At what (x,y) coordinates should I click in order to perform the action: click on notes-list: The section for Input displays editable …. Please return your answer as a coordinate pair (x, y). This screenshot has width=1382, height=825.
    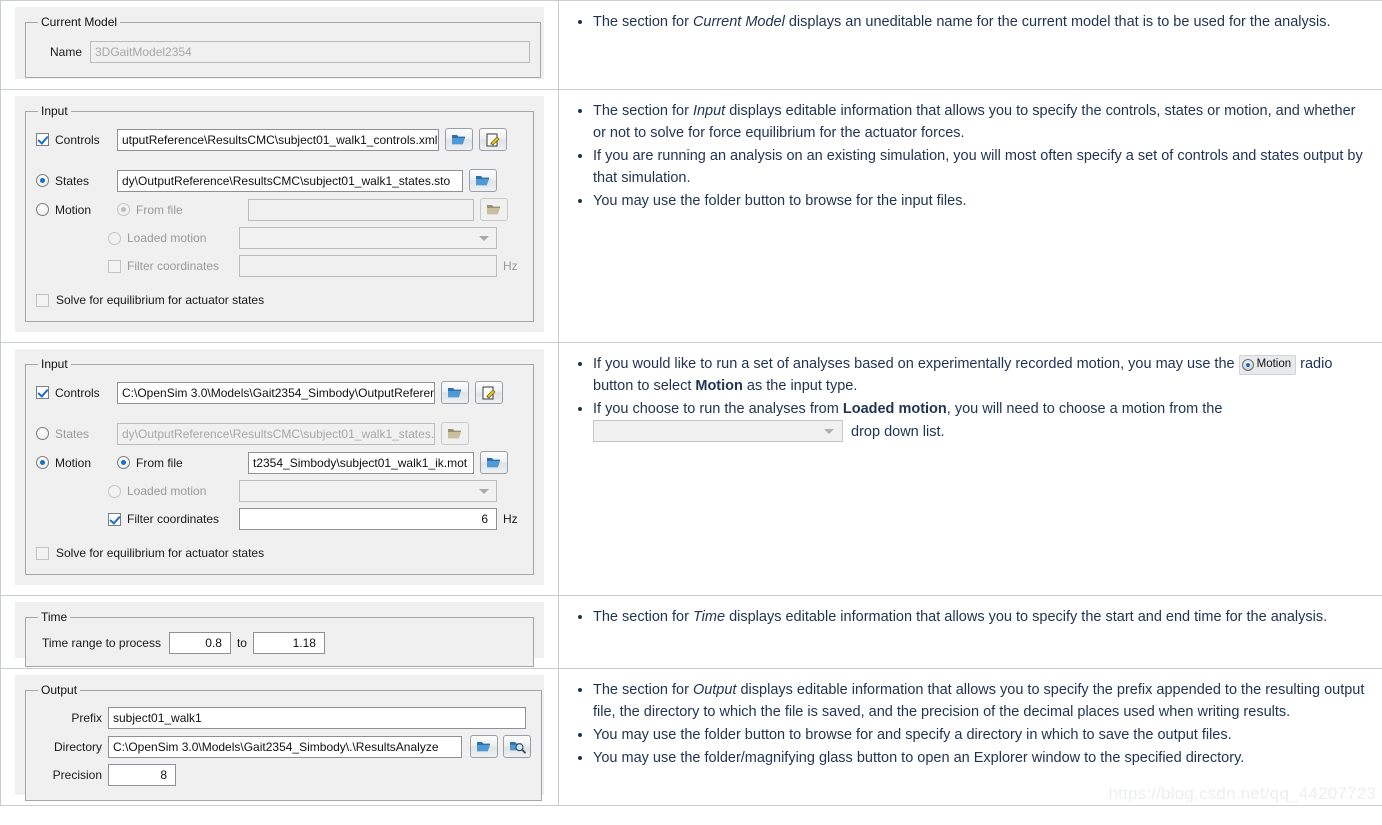
    Looking at the image, I should click on (969, 156).